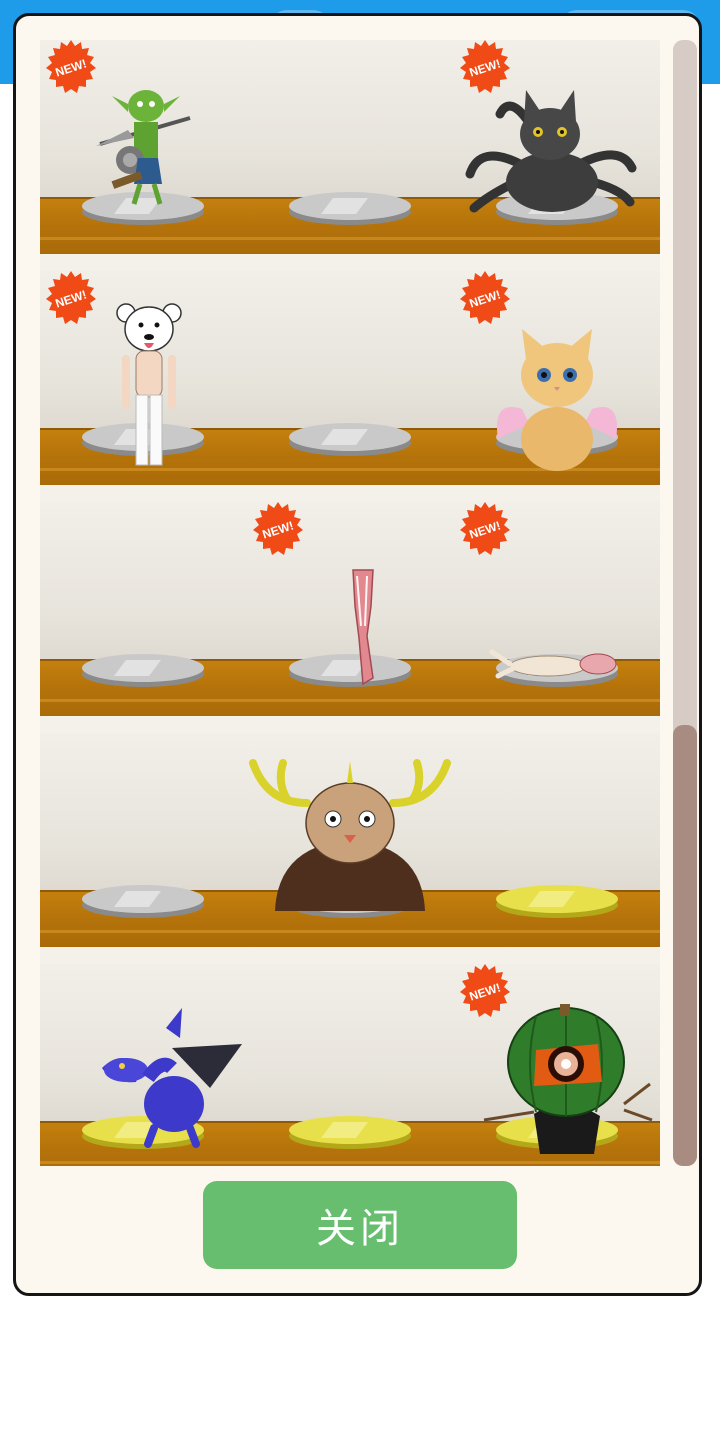  What do you see at coordinates (568, 1079) in the screenshot?
I see `pumpkin-monster-icon` at bounding box center [568, 1079].